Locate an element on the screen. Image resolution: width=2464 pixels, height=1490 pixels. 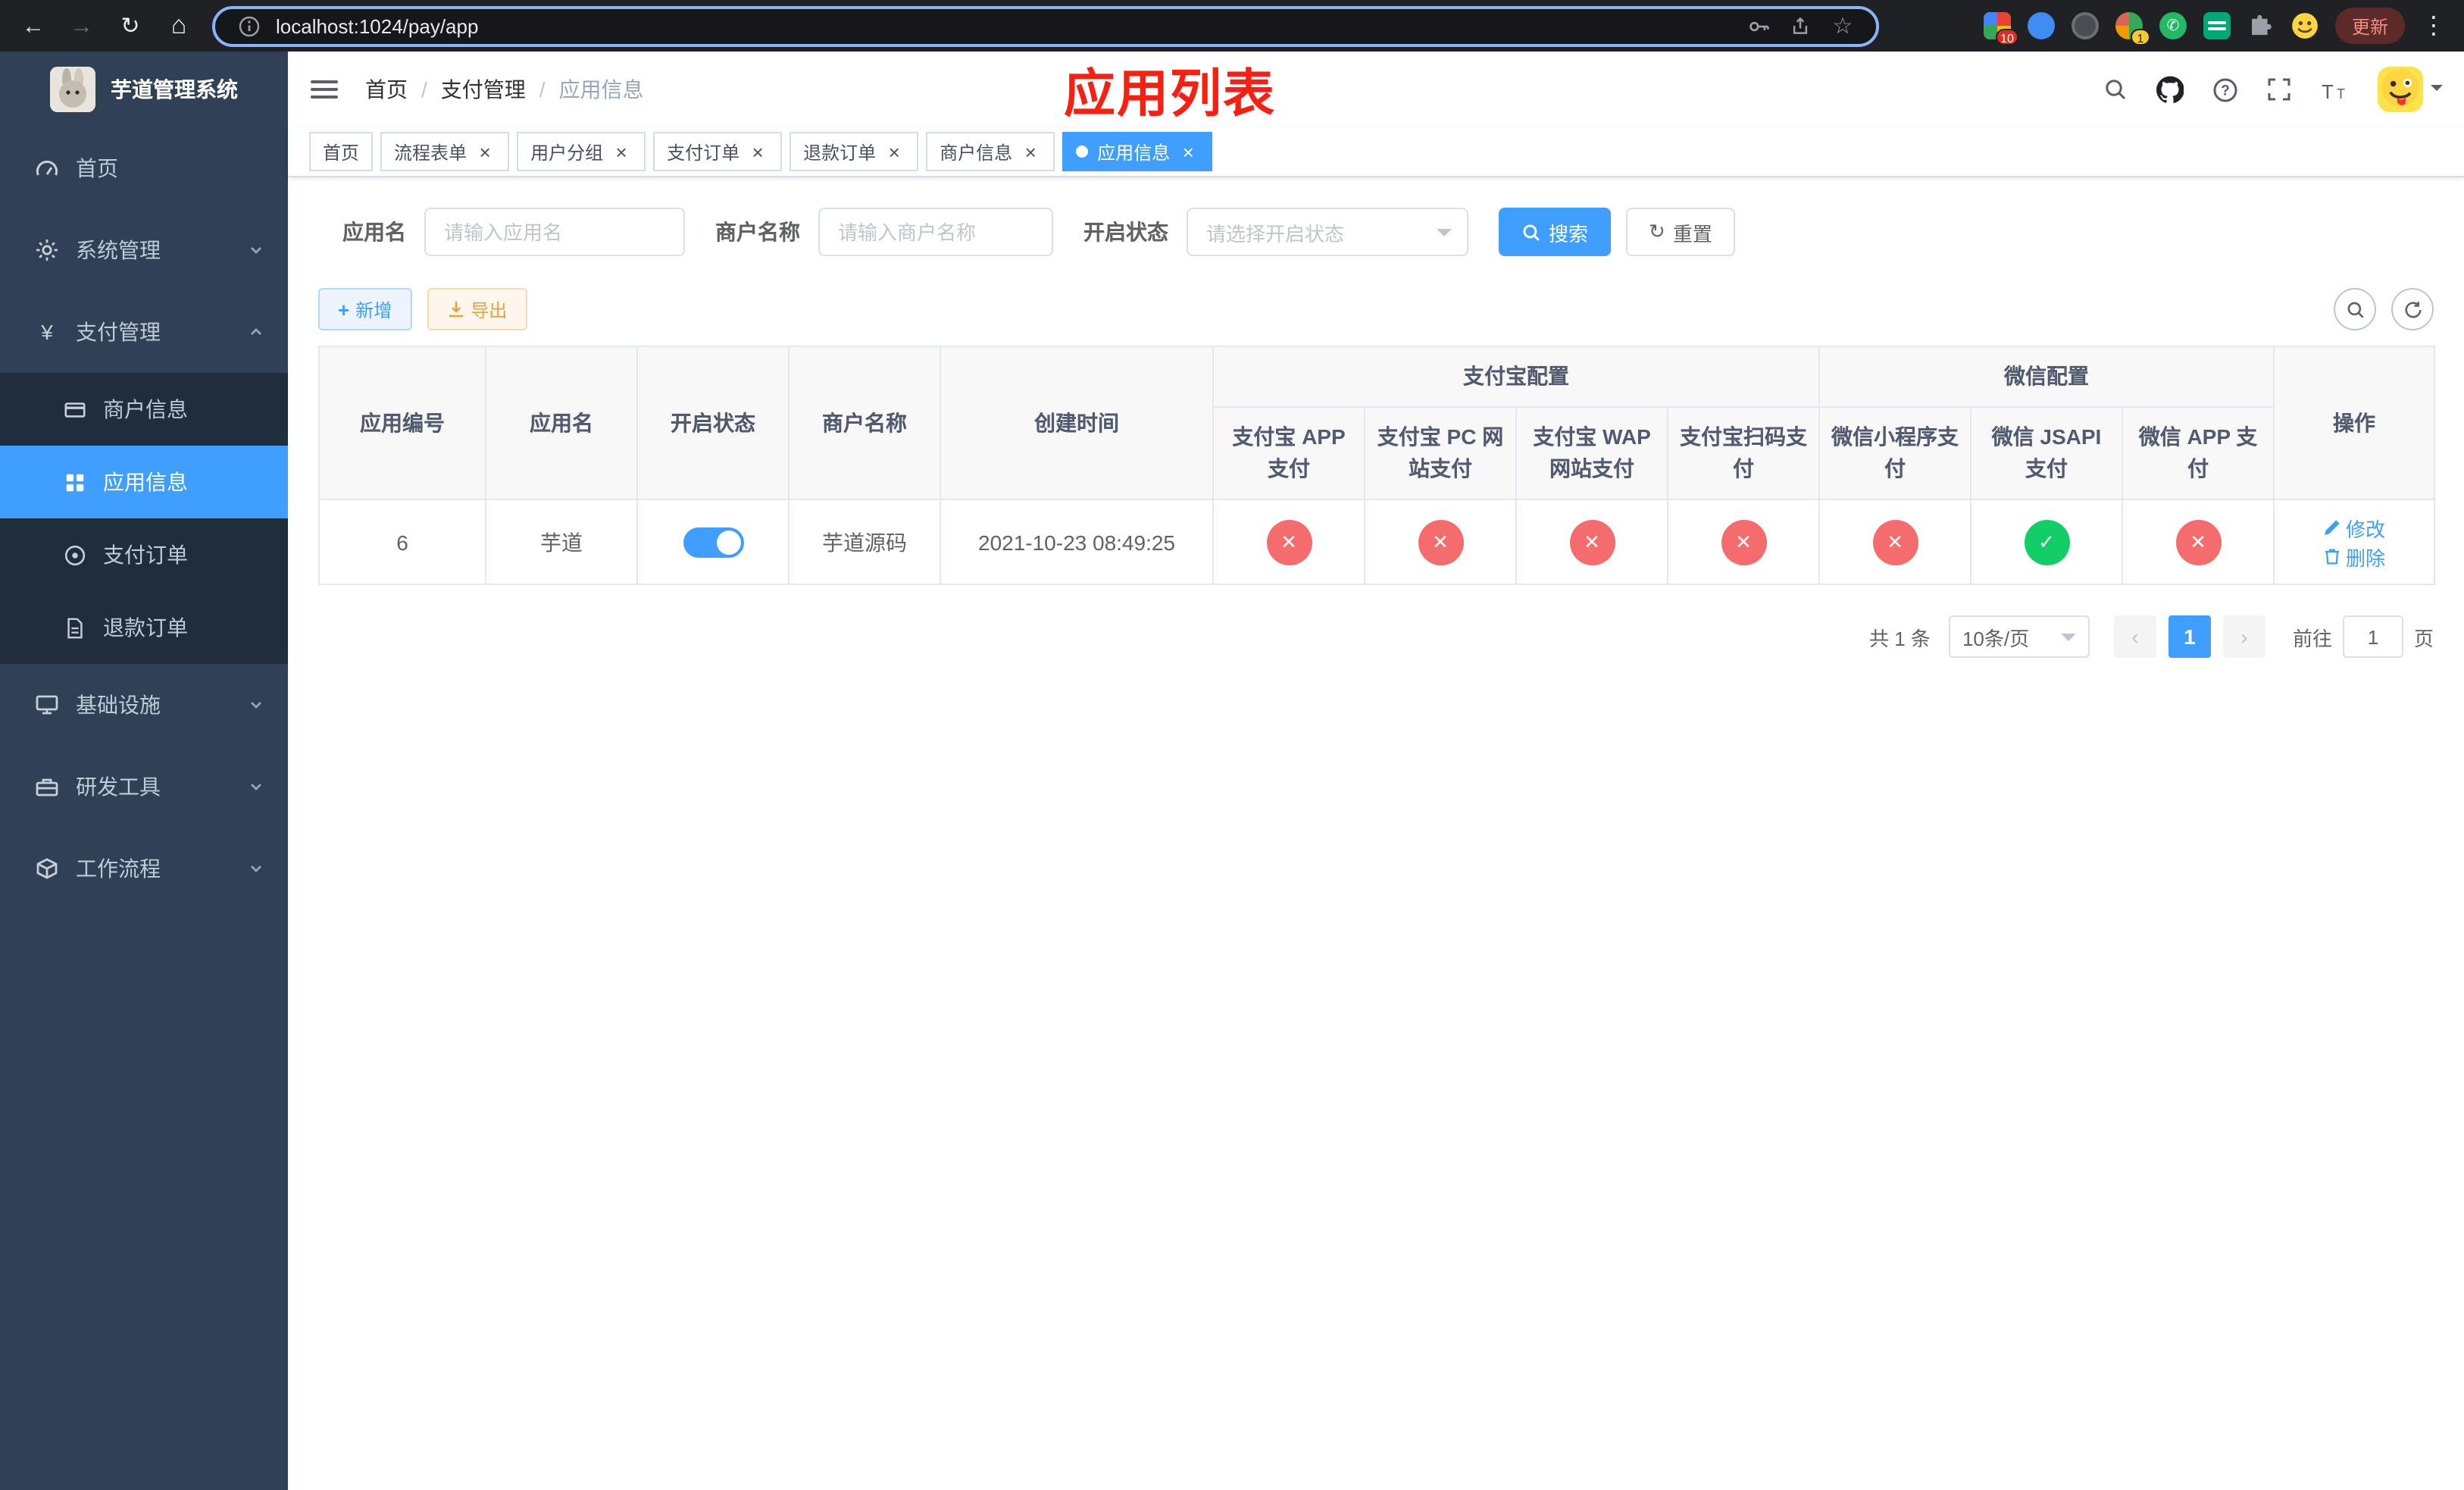
pagination-total: 共 1 条 is located at coordinates (1900, 638).